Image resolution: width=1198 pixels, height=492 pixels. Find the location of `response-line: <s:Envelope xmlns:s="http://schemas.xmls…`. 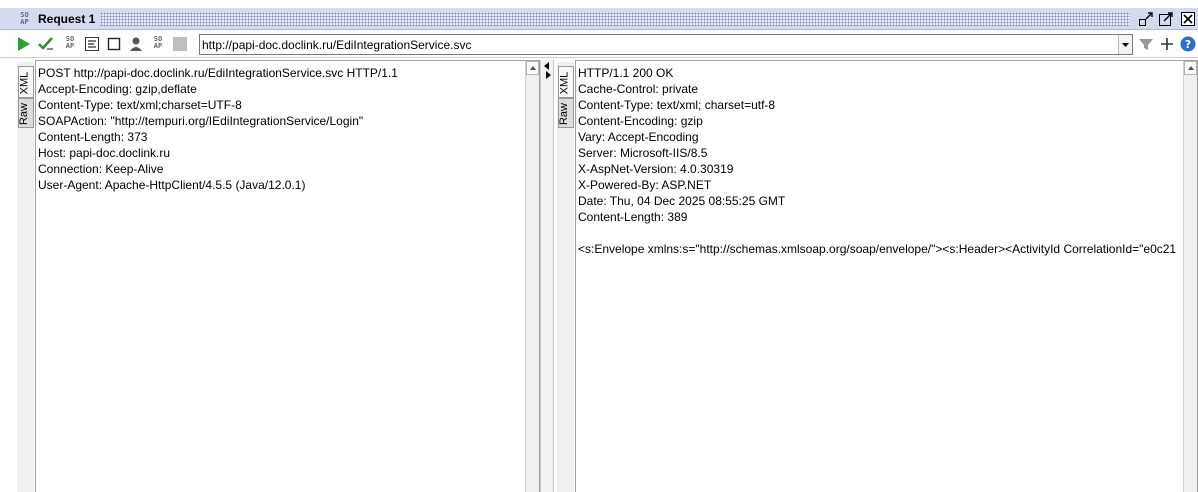

response-line: <s:Envelope xmlns:s="http://schemas.xmls… is located at coordinates (877, 249).